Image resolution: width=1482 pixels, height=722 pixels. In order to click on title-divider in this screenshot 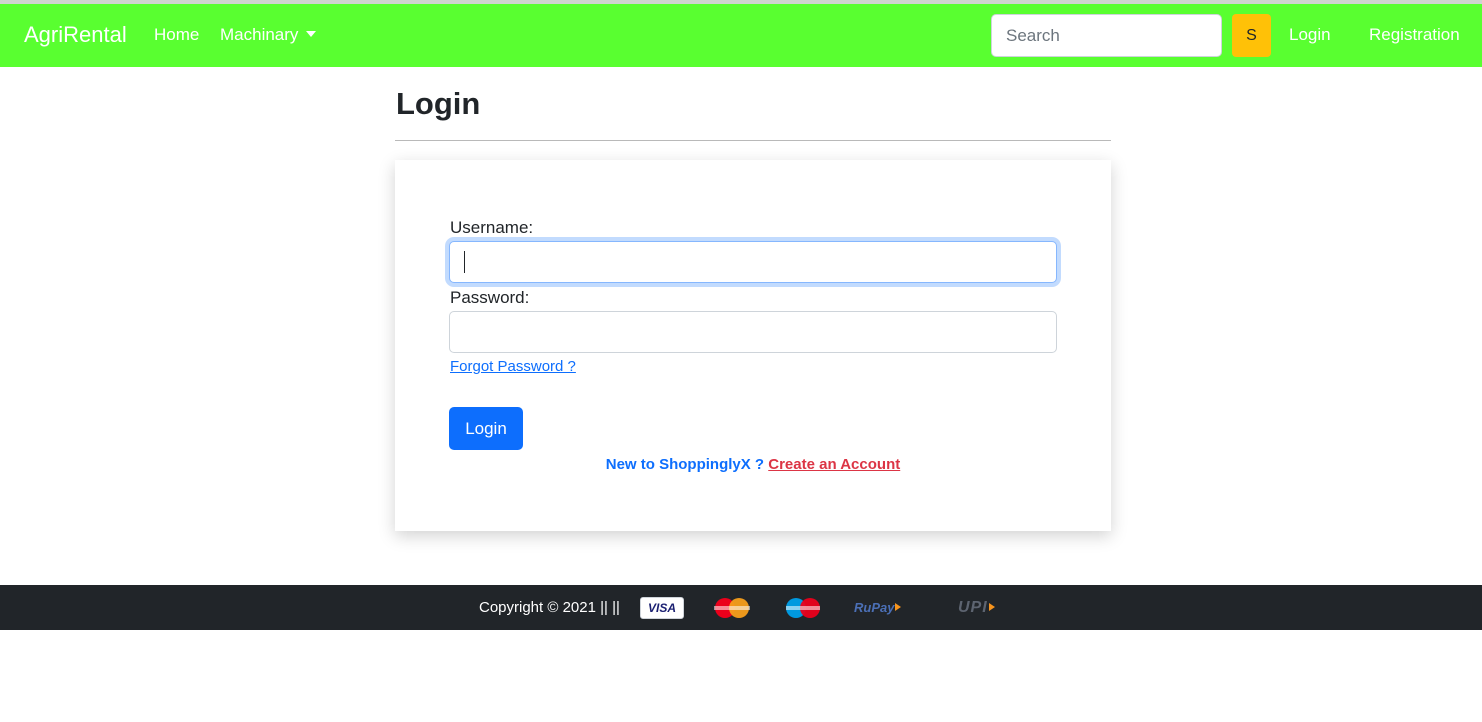, I will do `click(753, 140)`.